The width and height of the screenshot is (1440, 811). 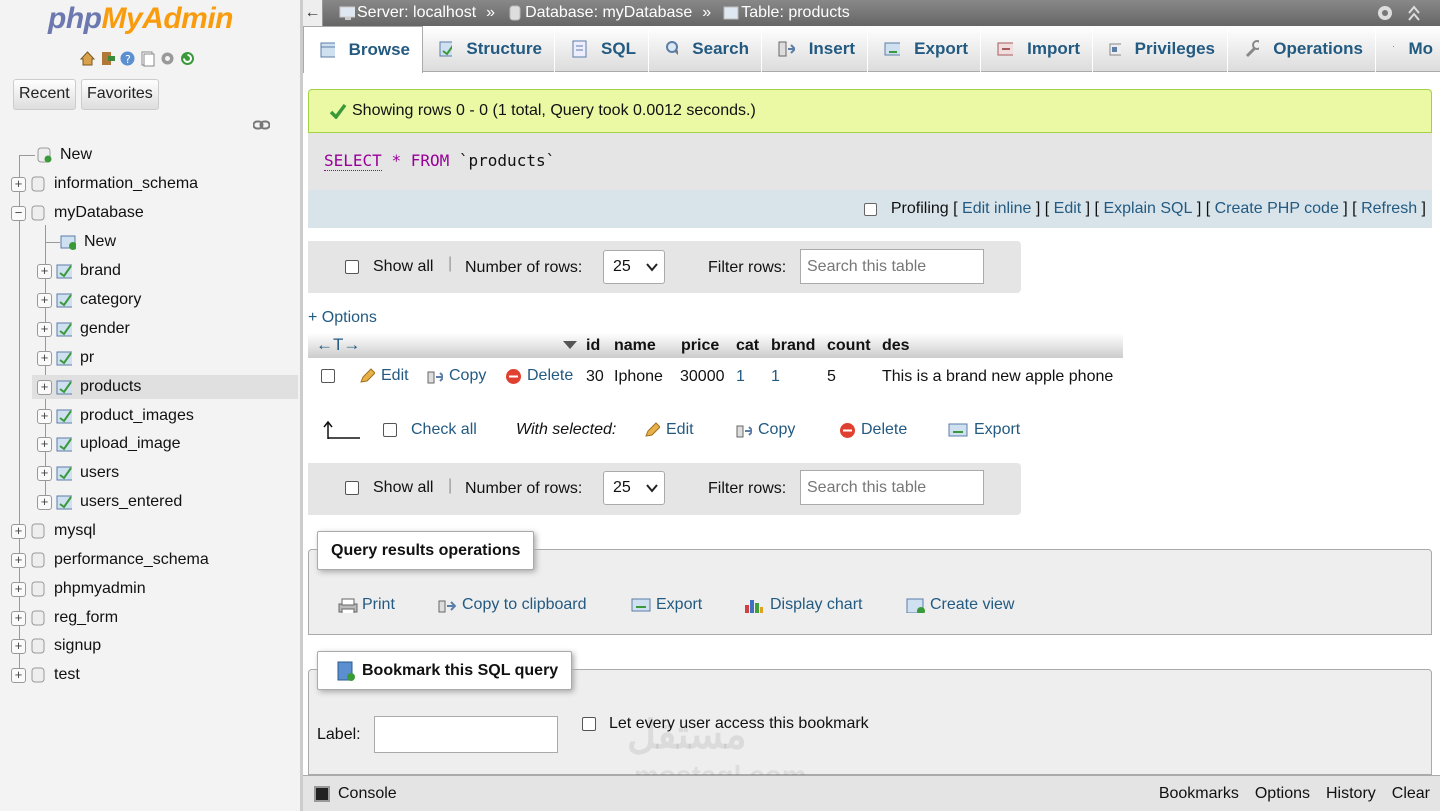 I want to click on table-name: products, so click(x=110, y=387).